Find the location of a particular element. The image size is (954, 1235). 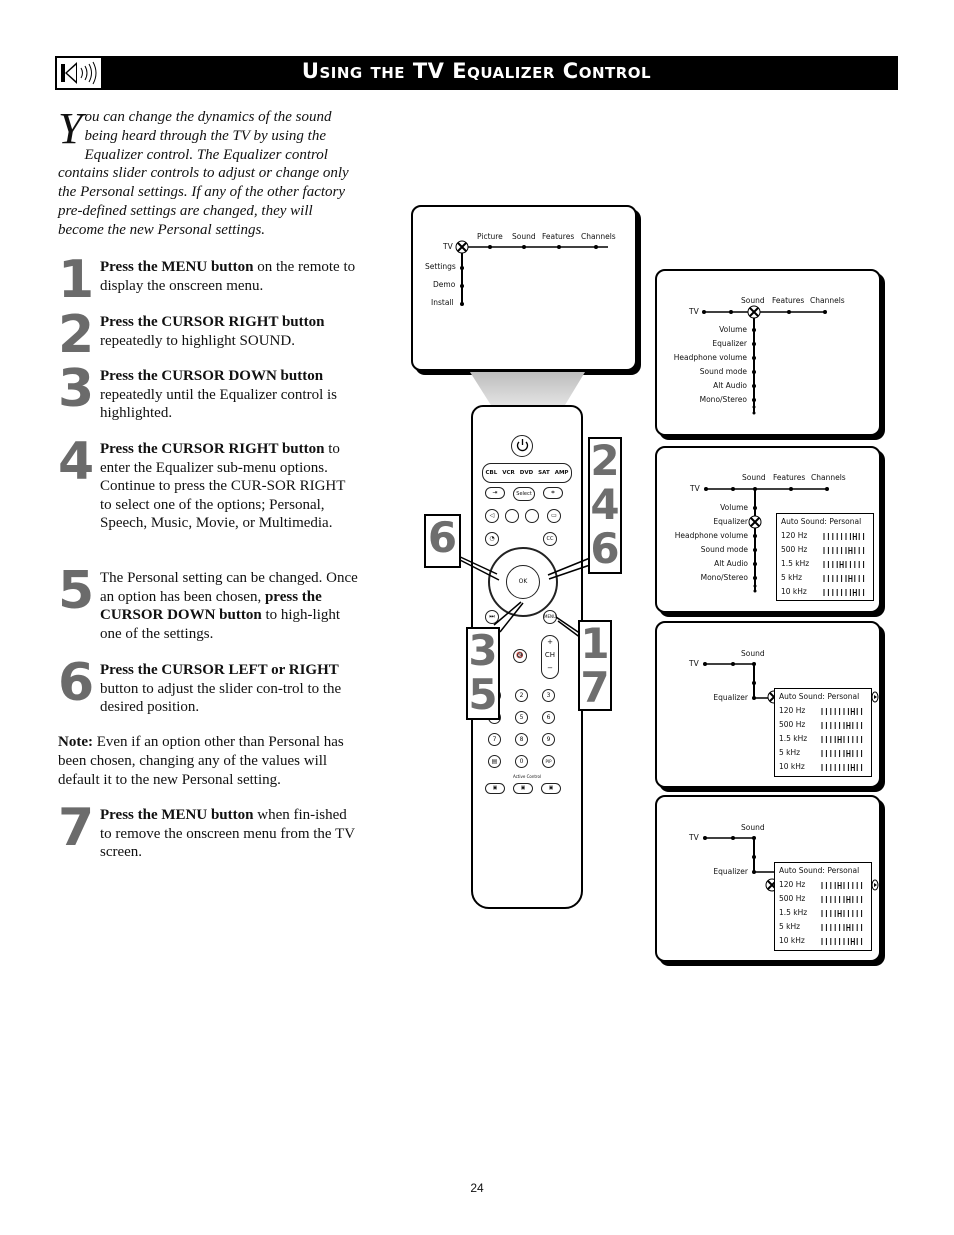

callout-pointers is located at coordinates (523, 598).